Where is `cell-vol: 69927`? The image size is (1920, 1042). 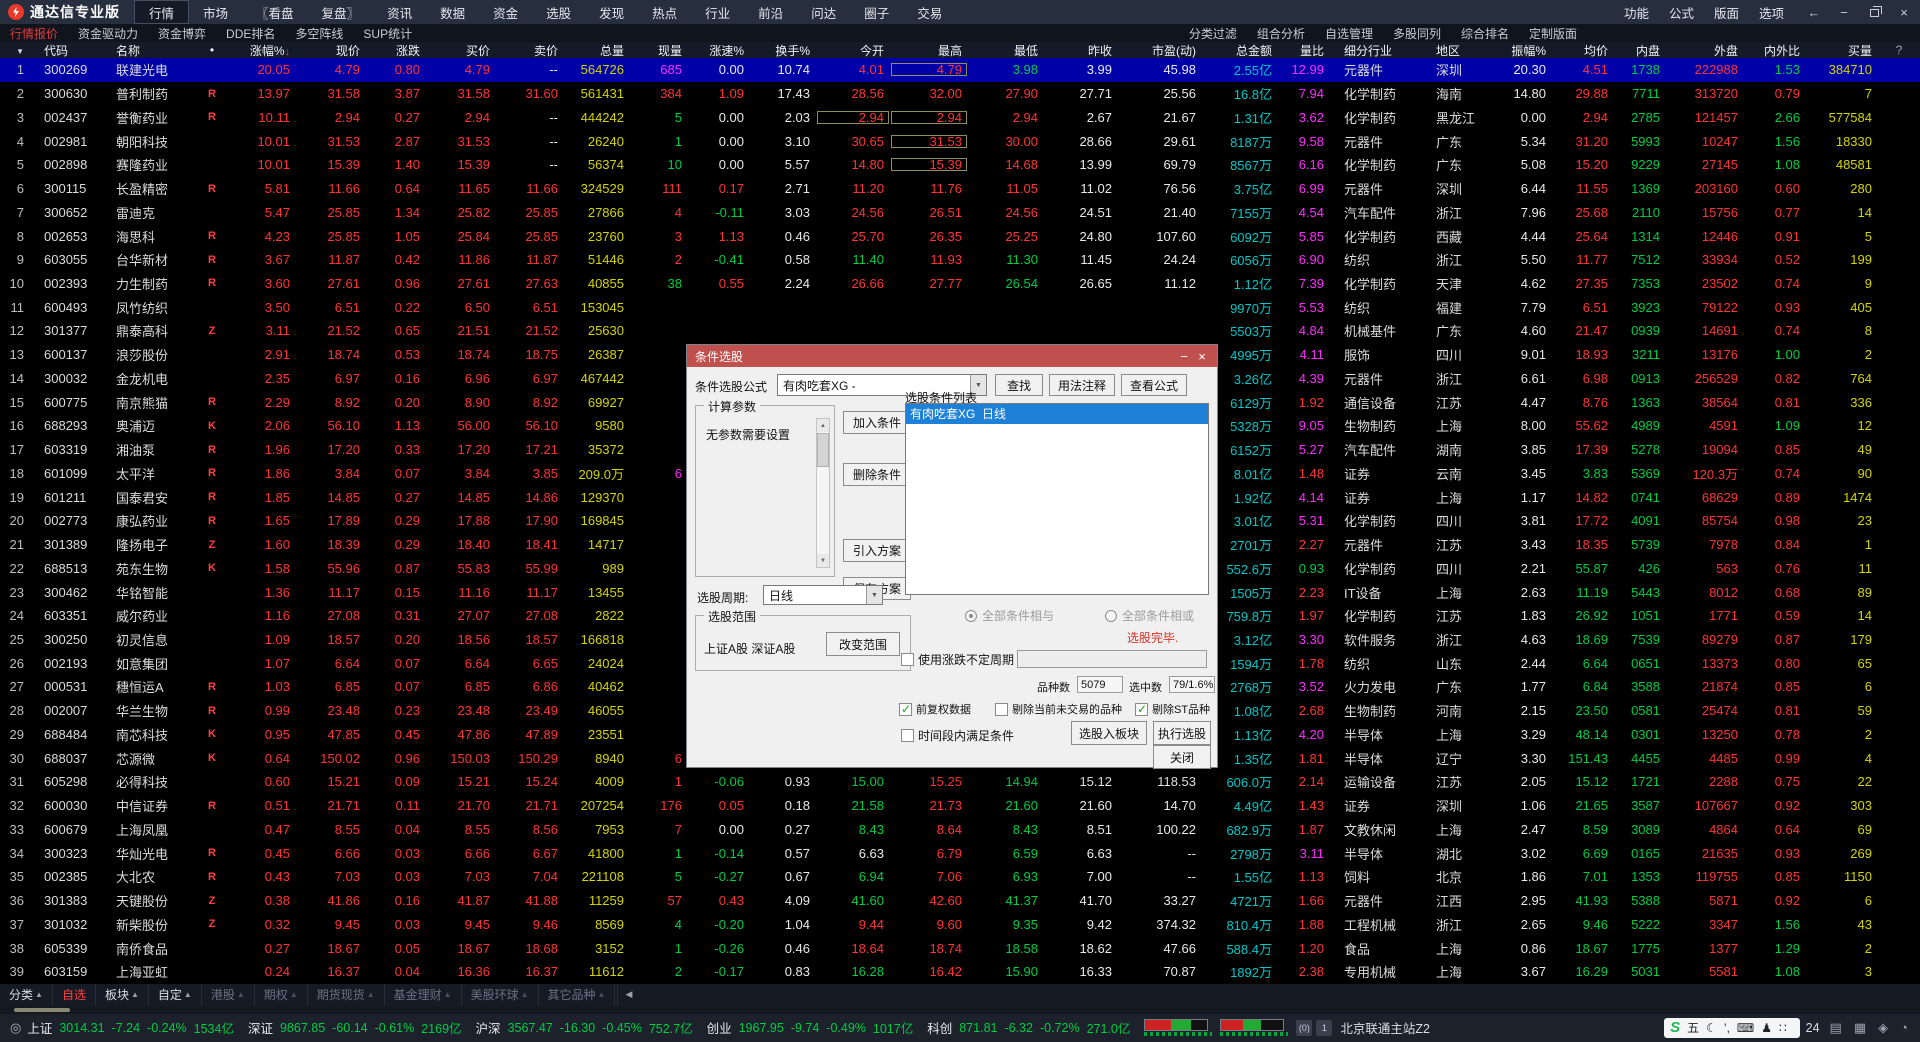 cell-vol: 69927 is located at coordinates (597, 402).